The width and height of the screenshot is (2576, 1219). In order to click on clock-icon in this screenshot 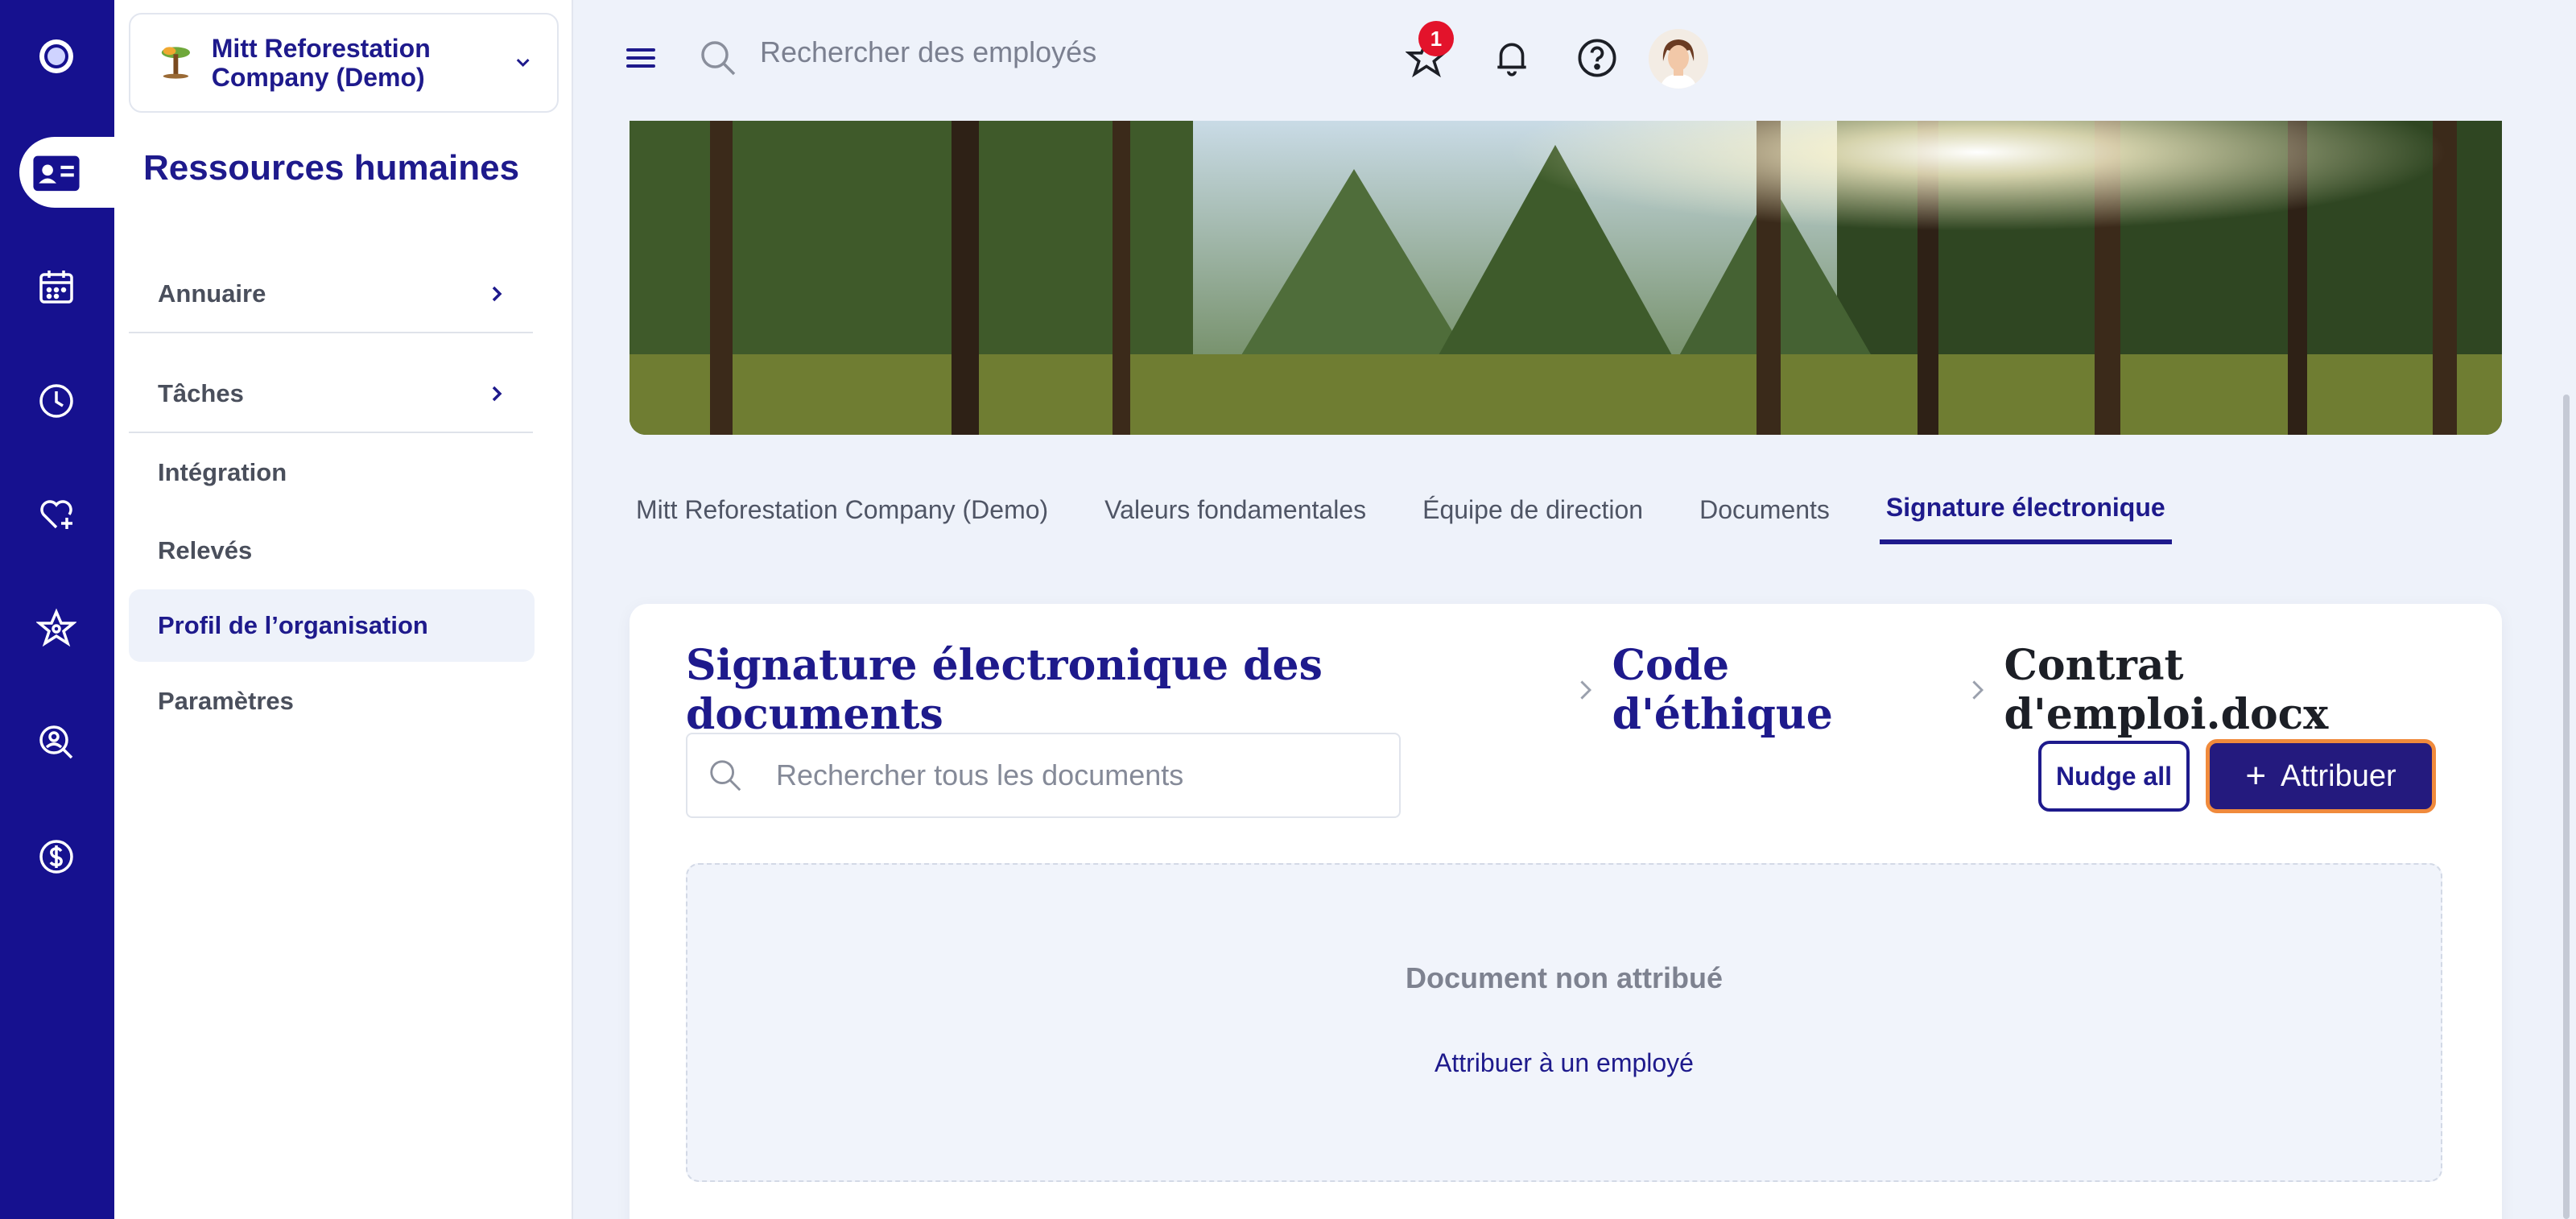, I will do `click(56, 401)`.